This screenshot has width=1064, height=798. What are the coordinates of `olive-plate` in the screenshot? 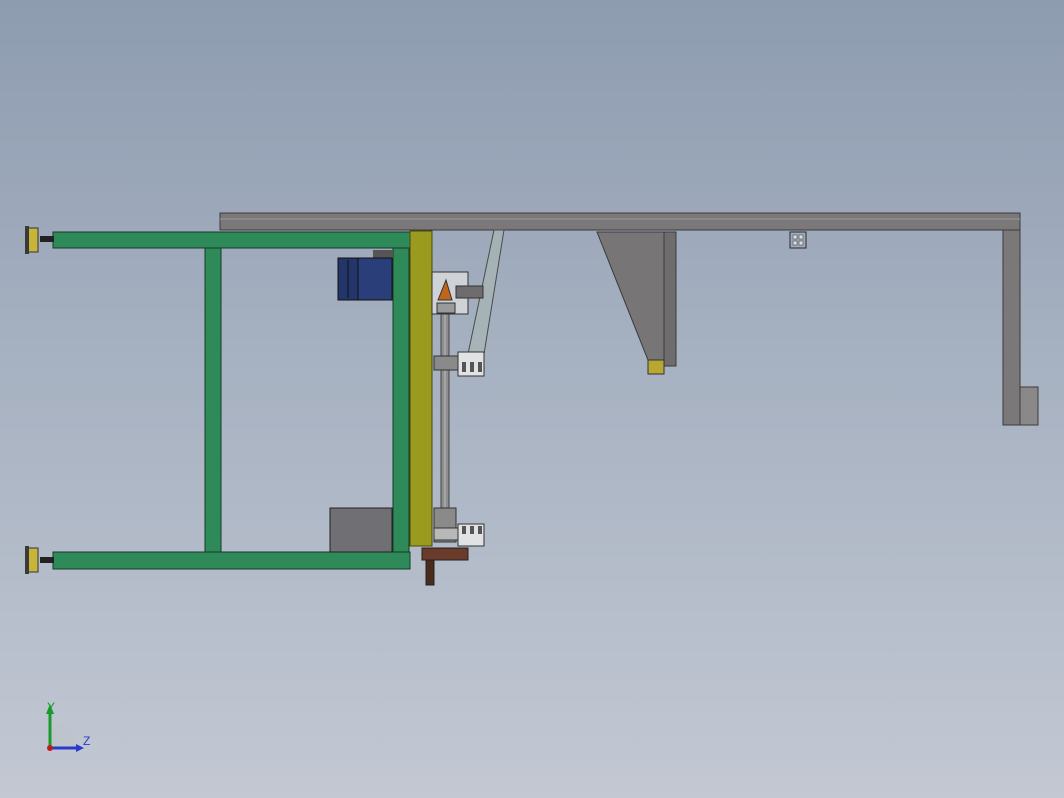 It's located at (421, 388).